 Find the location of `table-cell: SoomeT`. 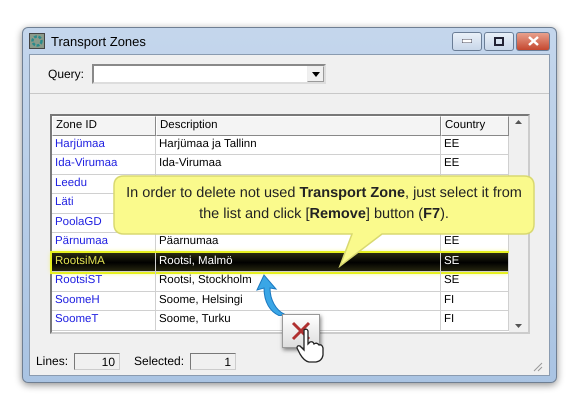

table-cell: SoomeT is located at coordinates (104, 320).